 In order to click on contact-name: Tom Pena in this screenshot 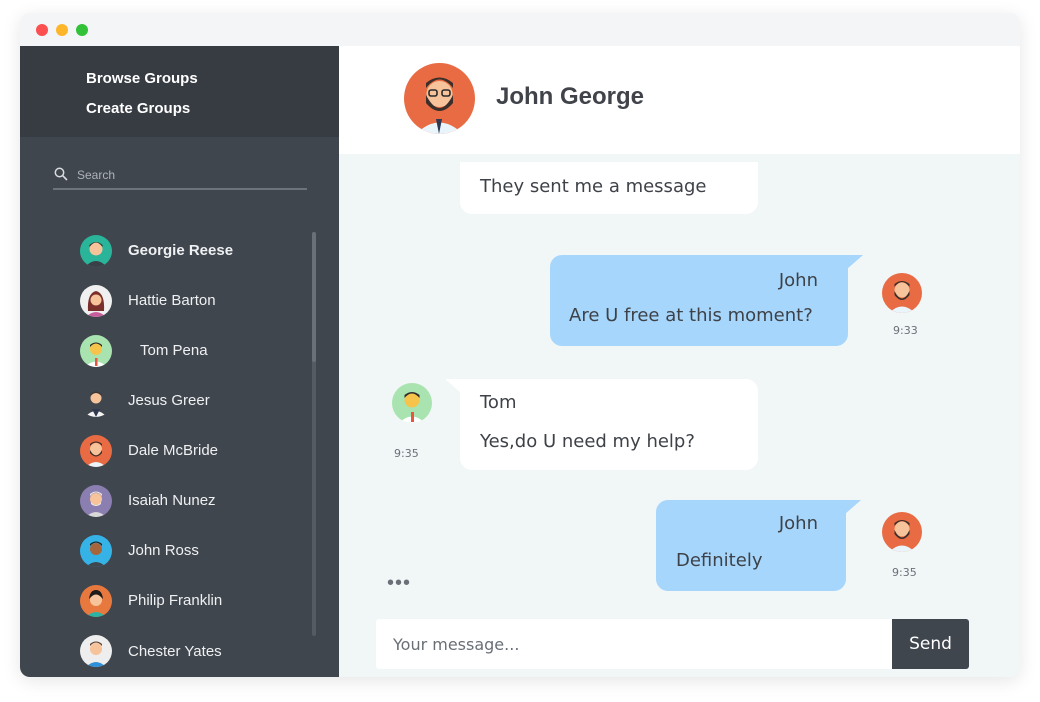, I will do `click(174, 350)`.